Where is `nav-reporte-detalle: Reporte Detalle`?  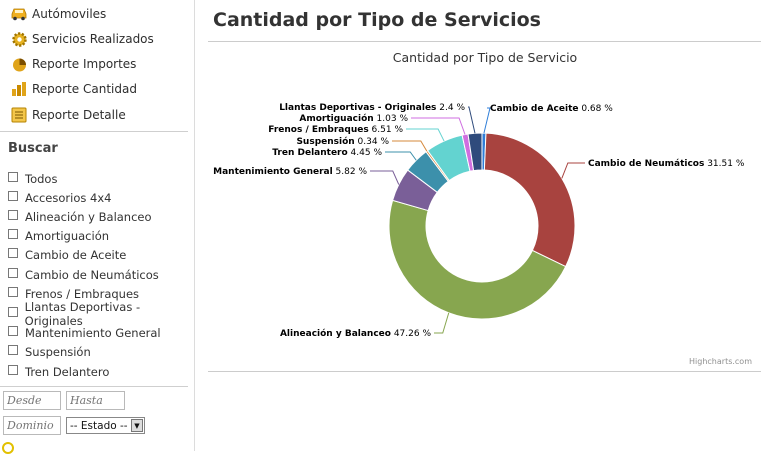 nav-reporte-detalle: Reporte Detalle is located at coordinates (68, 115).